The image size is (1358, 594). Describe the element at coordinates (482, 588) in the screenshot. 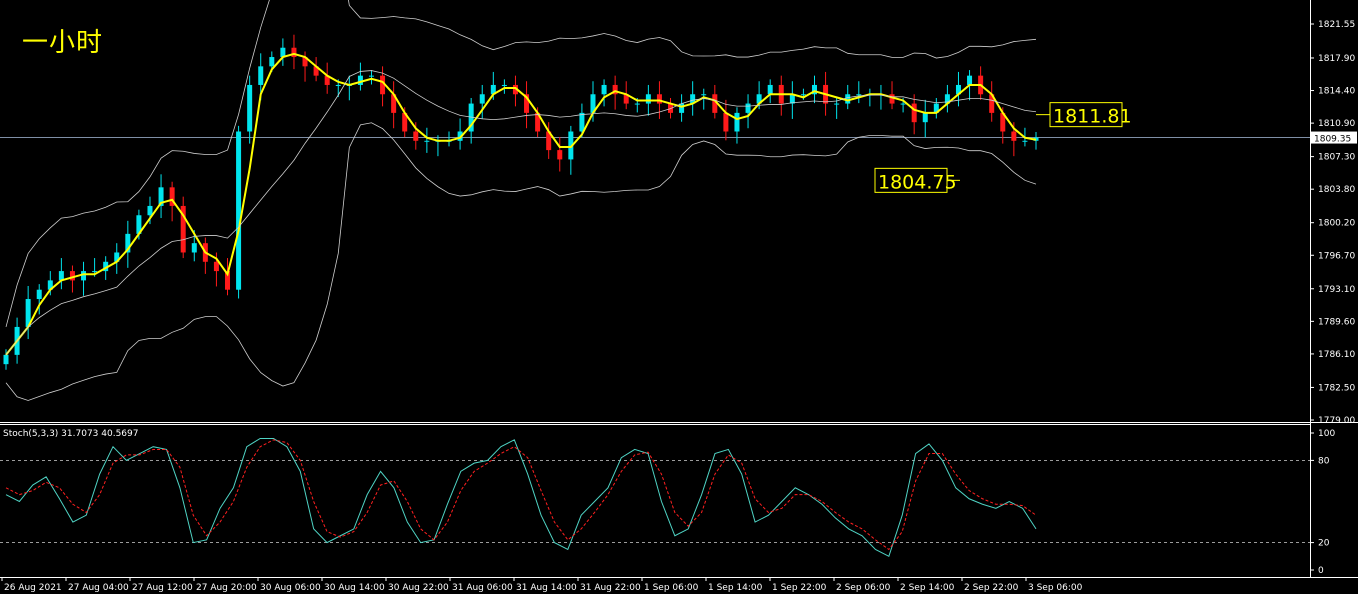

I see `time-tick-label: 31 Aug 06:00` at that location.